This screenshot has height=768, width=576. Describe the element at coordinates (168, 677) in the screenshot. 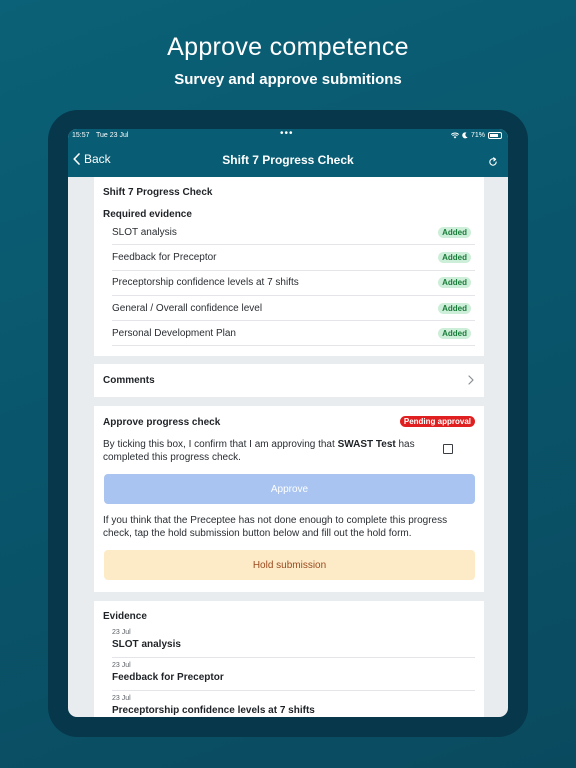

I see `evidence-name: Feedback for Preceptor` at that location.